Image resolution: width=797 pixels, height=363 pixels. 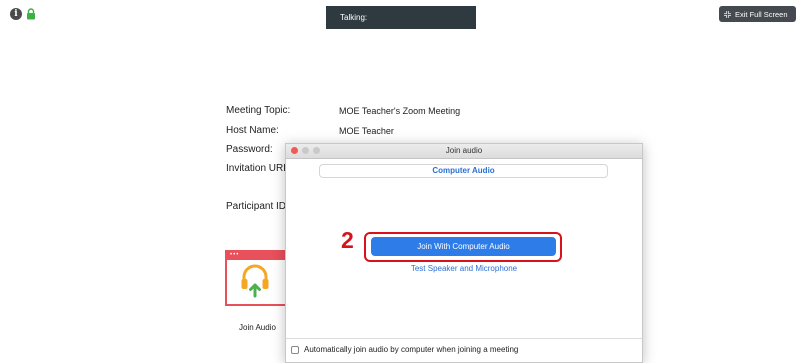 What do you see at coordinates (23, 14) in the screenshot?
I see `top-left-icons: i` at bounding box center [23, 14].